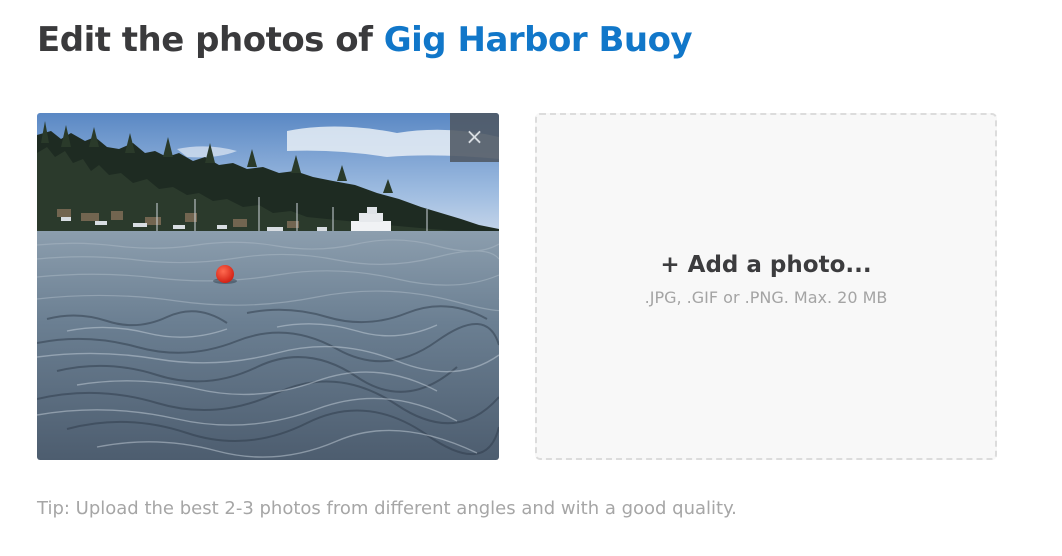 This screenshot has height=556, width=1062. What do you see at coordinates (225, 274) in the screenshot?
I see `buoy` at bounding box center [225, 274].